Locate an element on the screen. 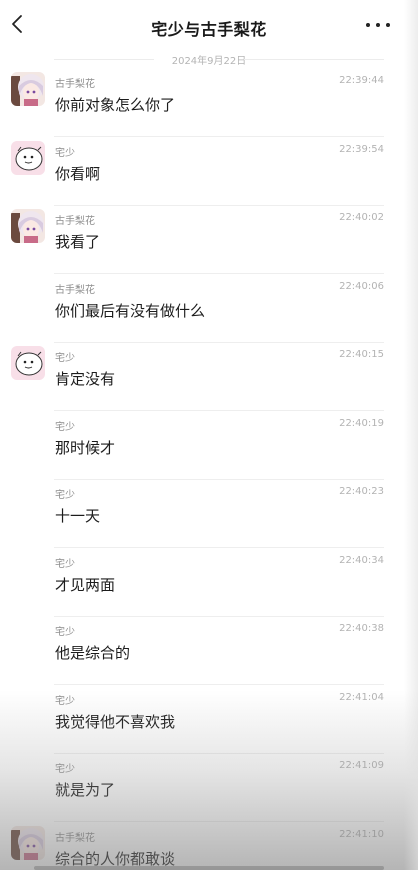  message-record: 宅少 22:41:09 就是为了 is located at coordinates (209, 788).